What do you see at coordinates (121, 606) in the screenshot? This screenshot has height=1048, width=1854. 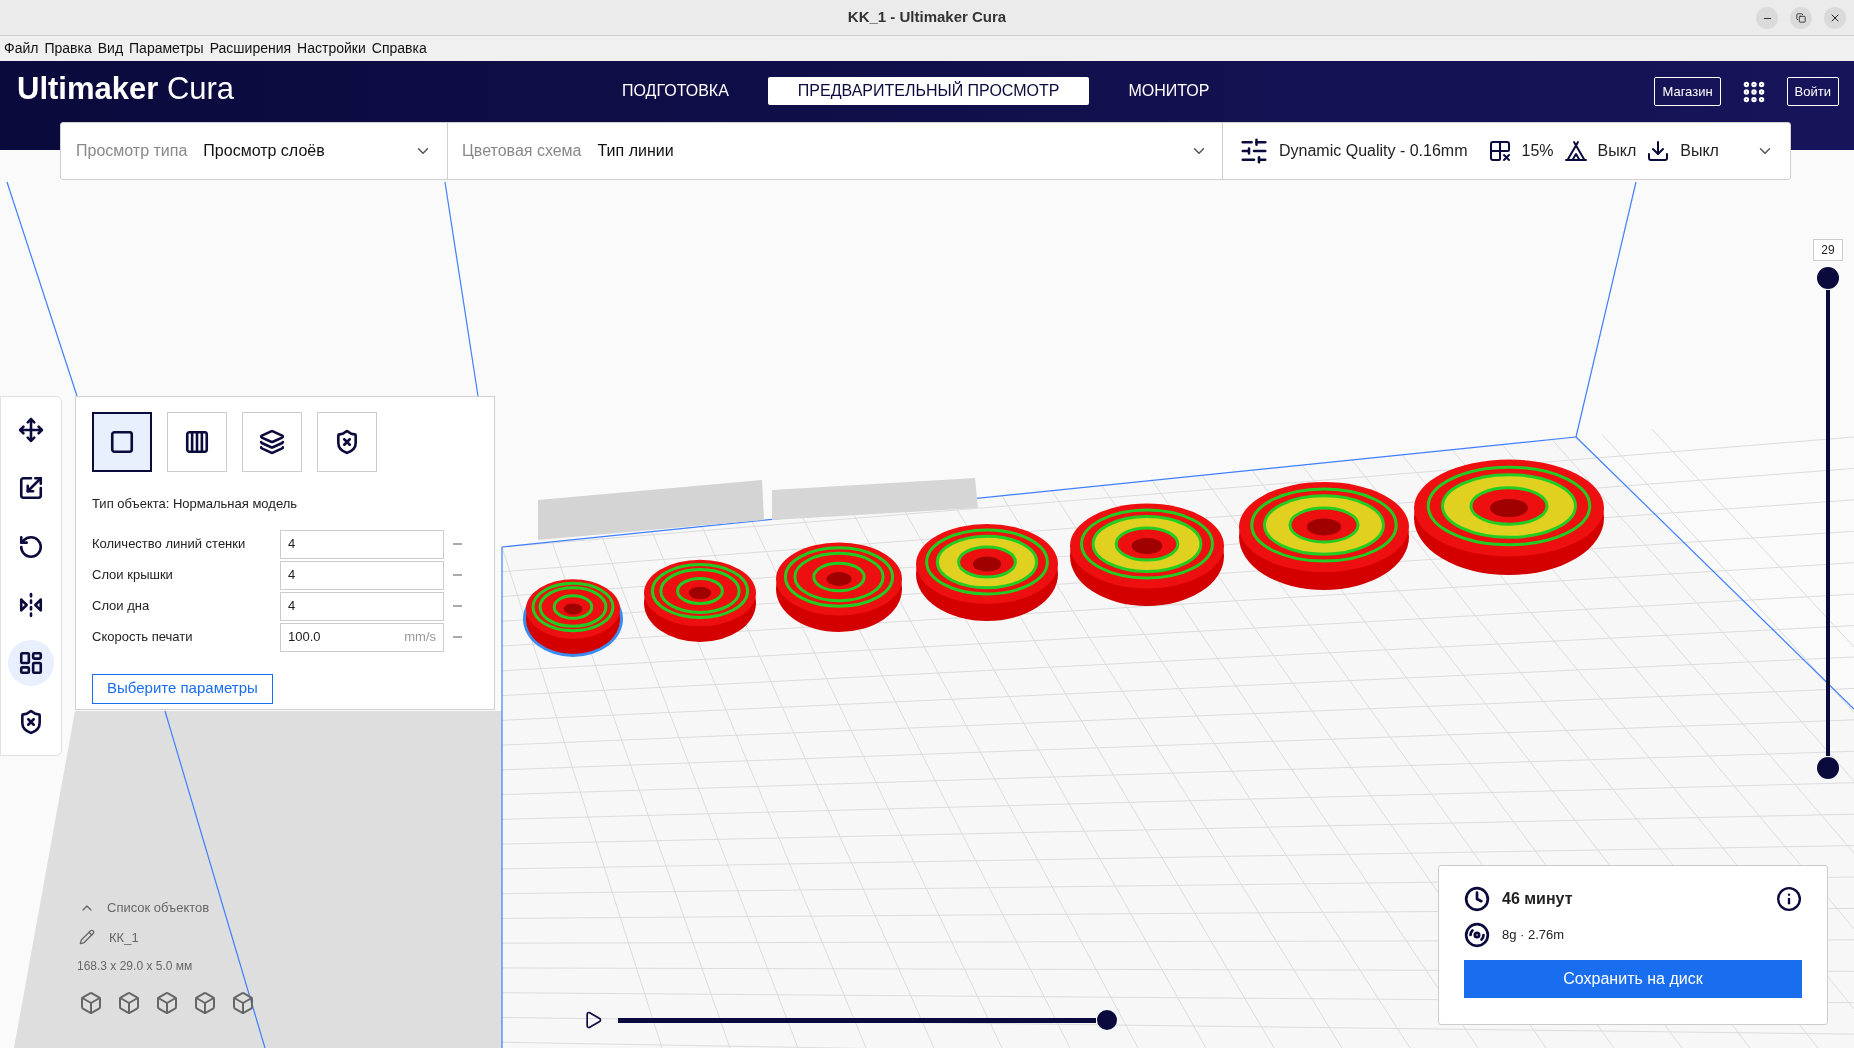 I see `setting-label: Слои дна` at bounding box center [121, 606].